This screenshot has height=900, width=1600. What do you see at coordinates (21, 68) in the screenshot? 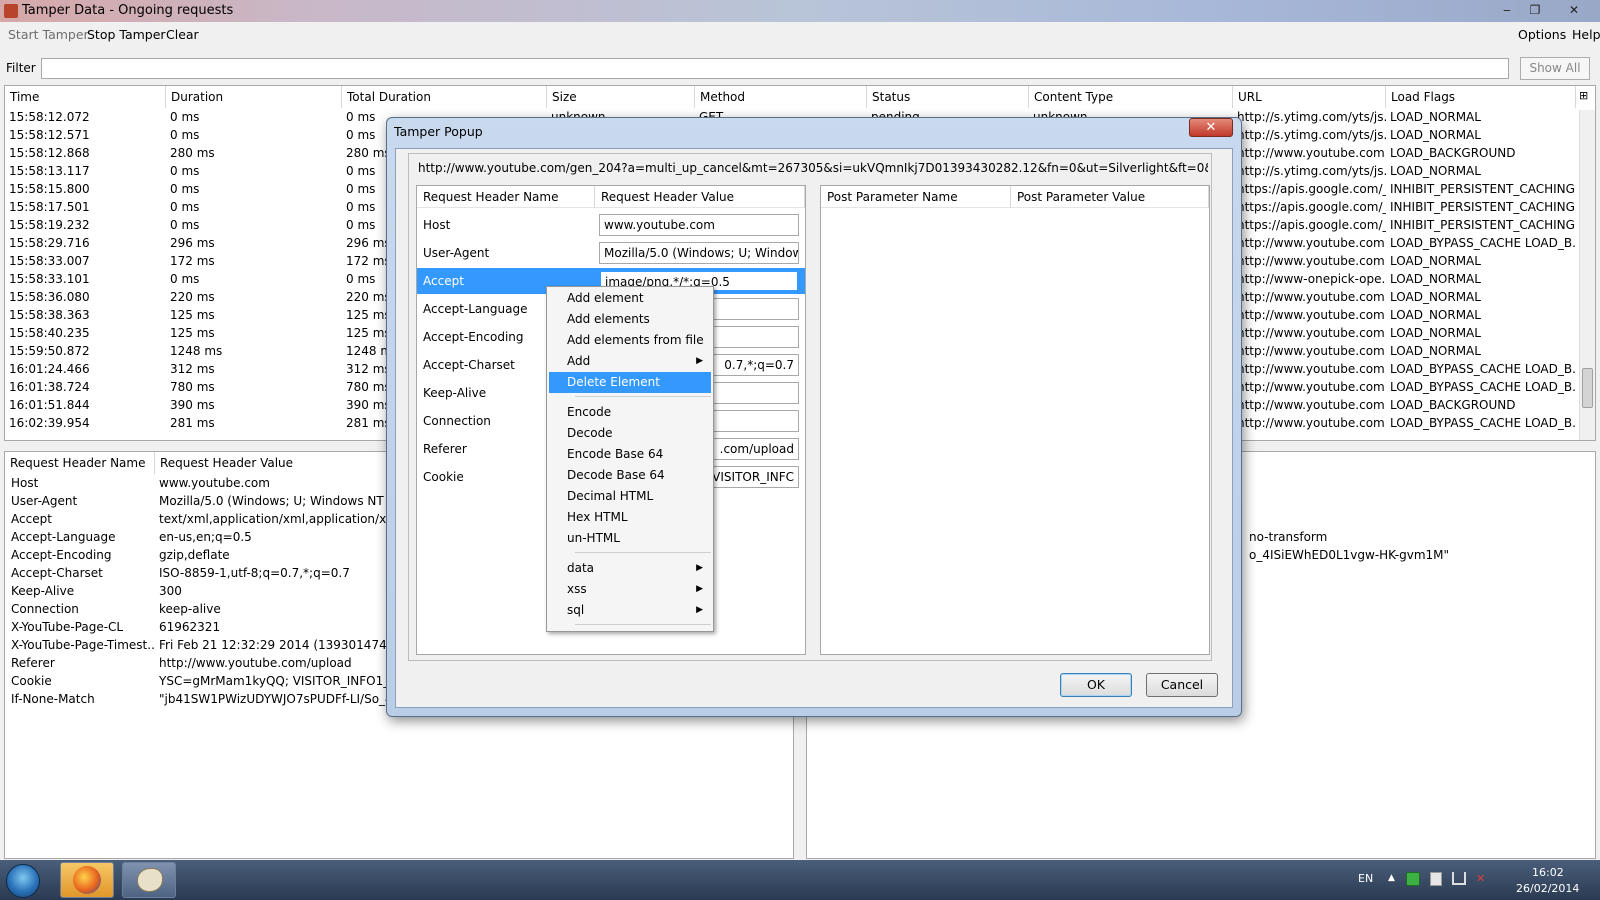
I see `filter-label: Filter` at bounding box center [21, 68].